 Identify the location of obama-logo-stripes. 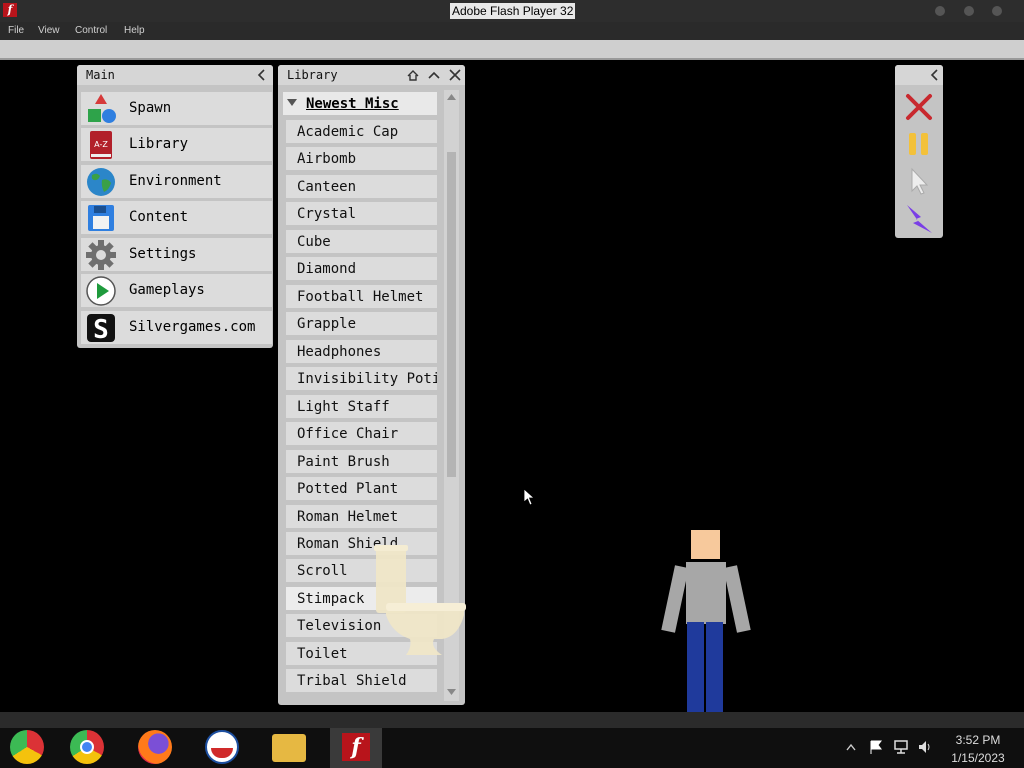
(222, 753).